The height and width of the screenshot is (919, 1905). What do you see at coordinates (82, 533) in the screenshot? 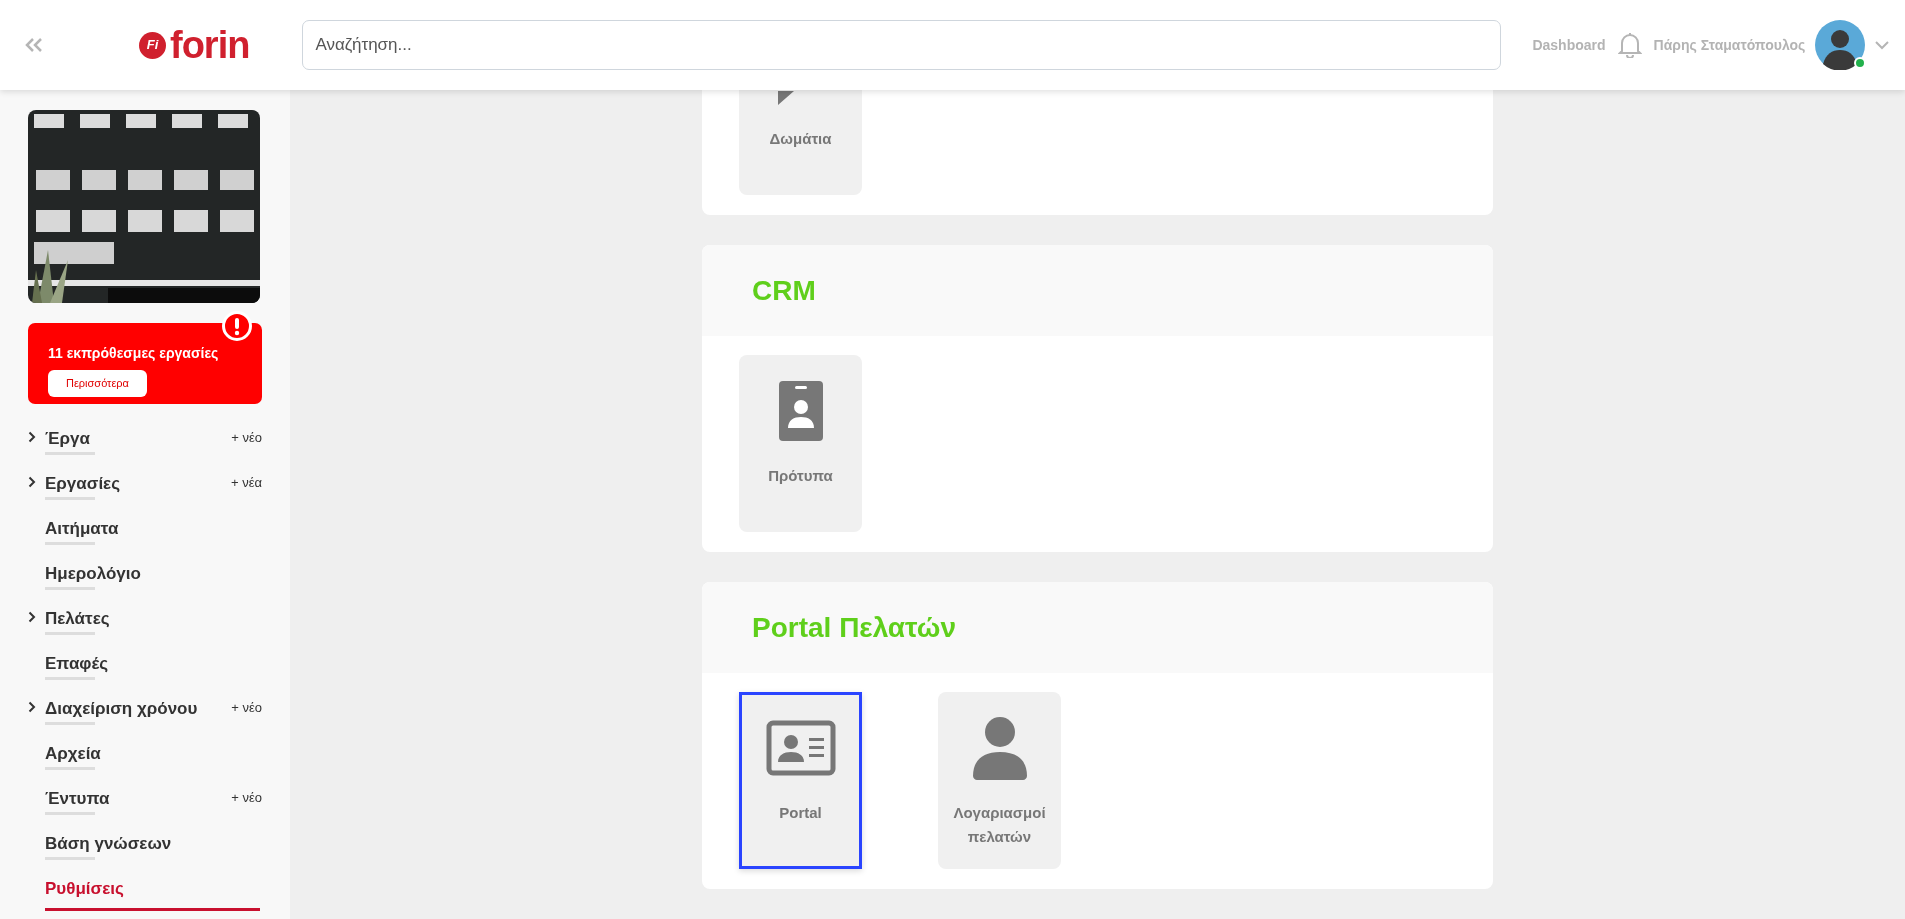
I see `nav-item: Αιτήματα` at bounding box center [82, 533].